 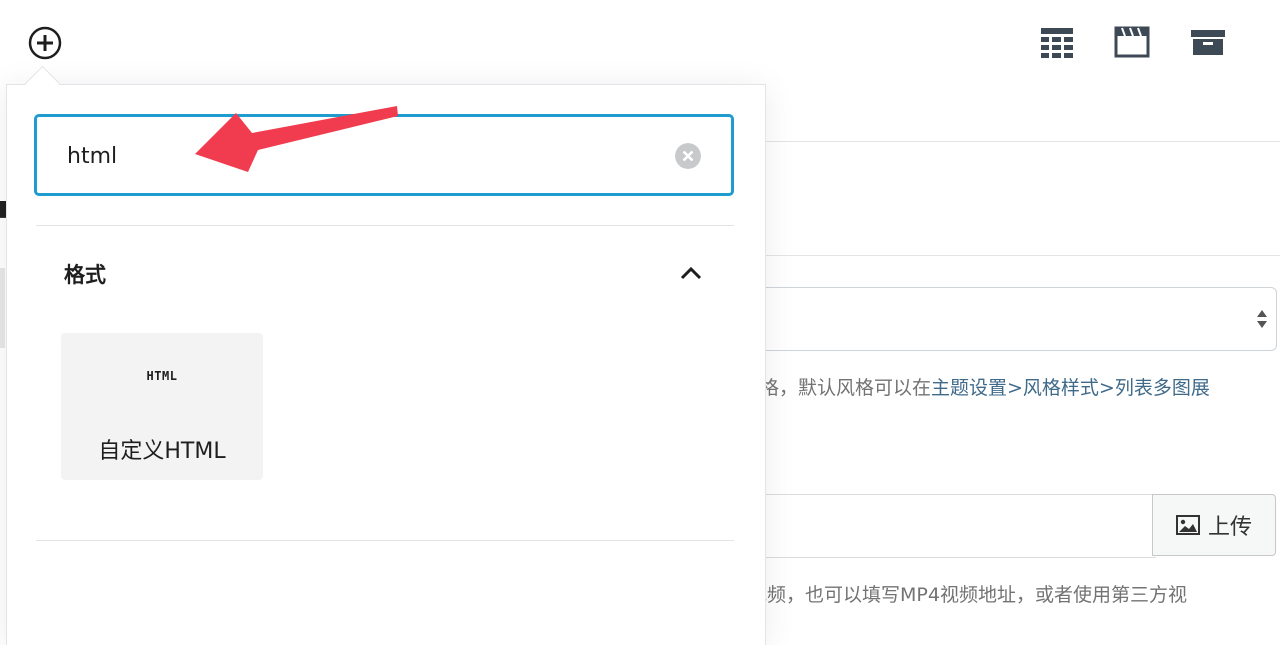 What do you see at coordinates (1262, 319) in the screenshot?
I see `select-arrows-icon` at bounding box center [1262, 319].